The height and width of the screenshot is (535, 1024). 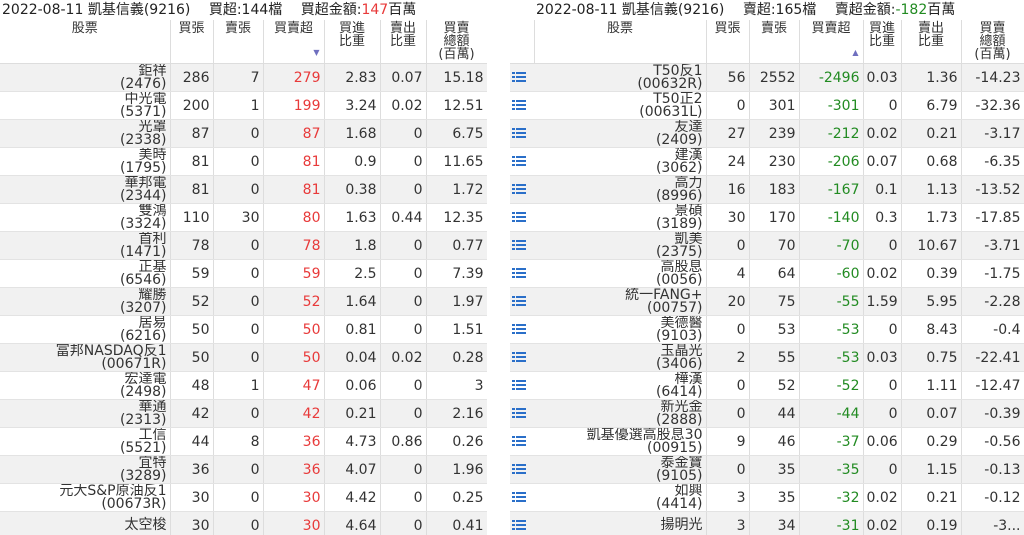 I want to click on table-row: 泰金寶 (9105) 0 35 -35 0 1.15 -0.13, so click(x=767, y=469).